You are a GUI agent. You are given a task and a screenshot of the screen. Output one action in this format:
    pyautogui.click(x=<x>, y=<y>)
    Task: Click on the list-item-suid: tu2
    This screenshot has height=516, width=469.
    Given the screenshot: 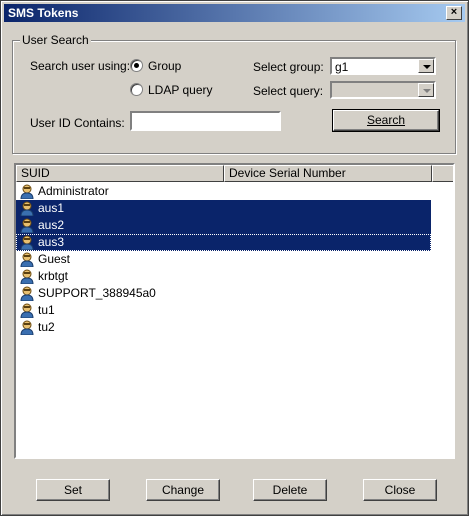 What is the action you would take?
    pyautogui.click(x=46, y=327)
    